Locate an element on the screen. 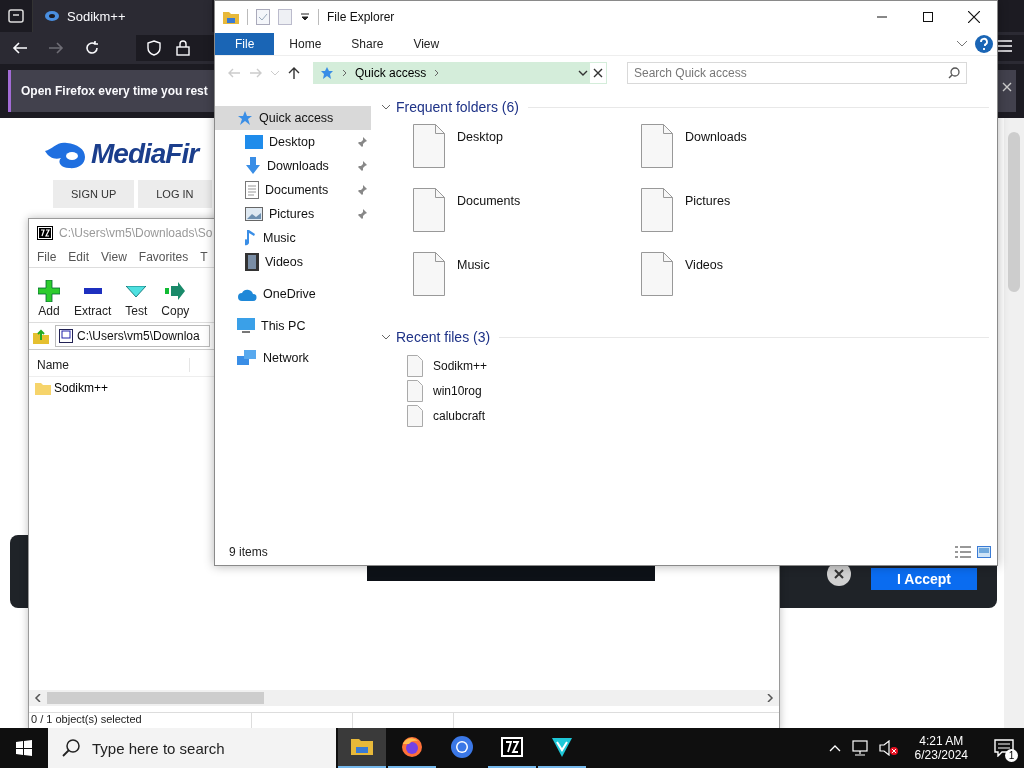 Image resolution: width=1024 pixels, height=768 pixels. nav-item: Network is located at coordinates (293, 358).